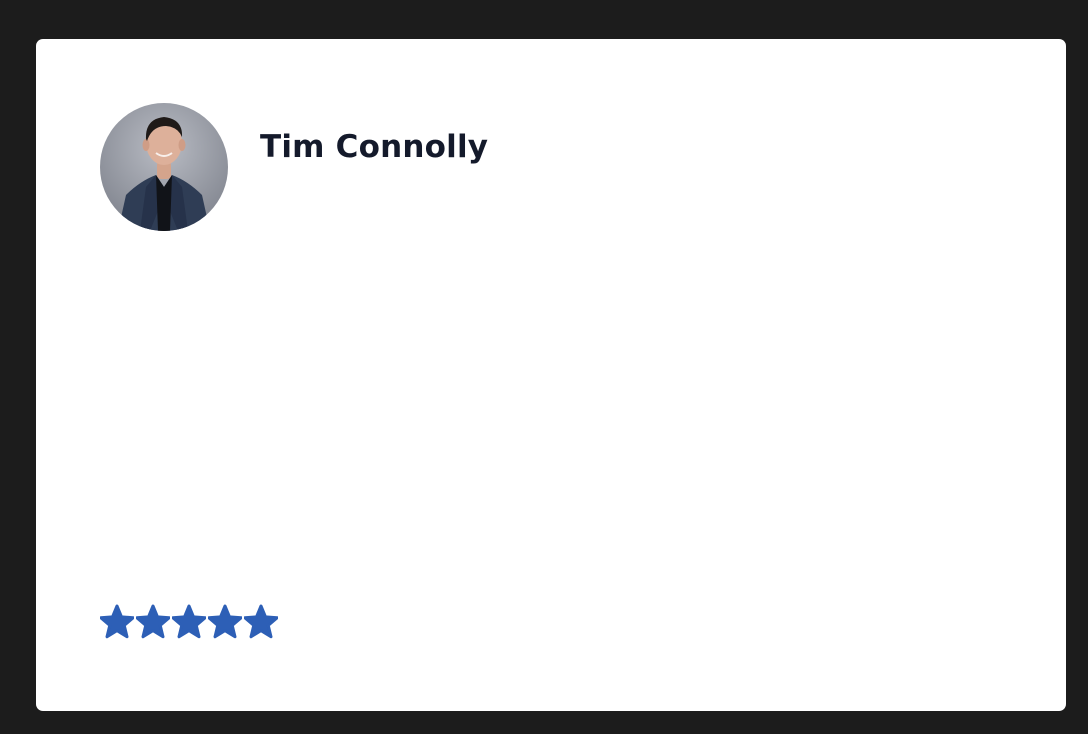  I want to click on star-rating, so click(189, 622).